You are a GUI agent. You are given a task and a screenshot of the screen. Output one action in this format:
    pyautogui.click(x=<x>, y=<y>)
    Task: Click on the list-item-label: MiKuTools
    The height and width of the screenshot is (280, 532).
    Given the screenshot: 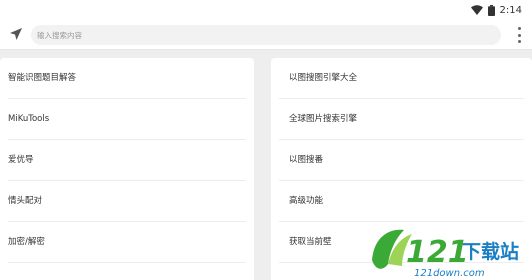 What is the action you would take?
    pyautogui.click(x=29, y=119)
    